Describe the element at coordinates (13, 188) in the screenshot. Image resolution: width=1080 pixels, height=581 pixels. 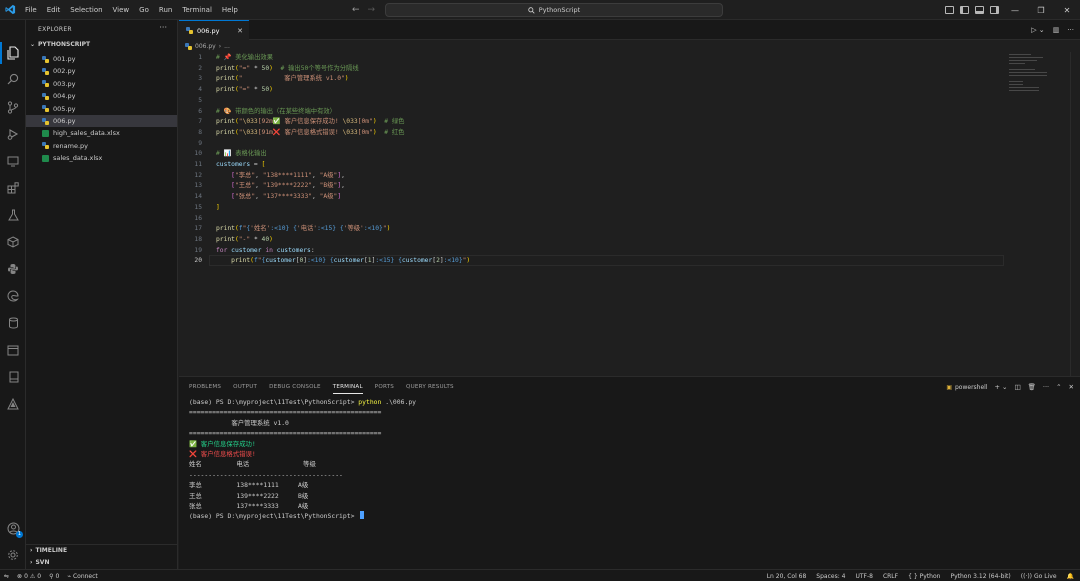
I see `extensions-icon` at that location.